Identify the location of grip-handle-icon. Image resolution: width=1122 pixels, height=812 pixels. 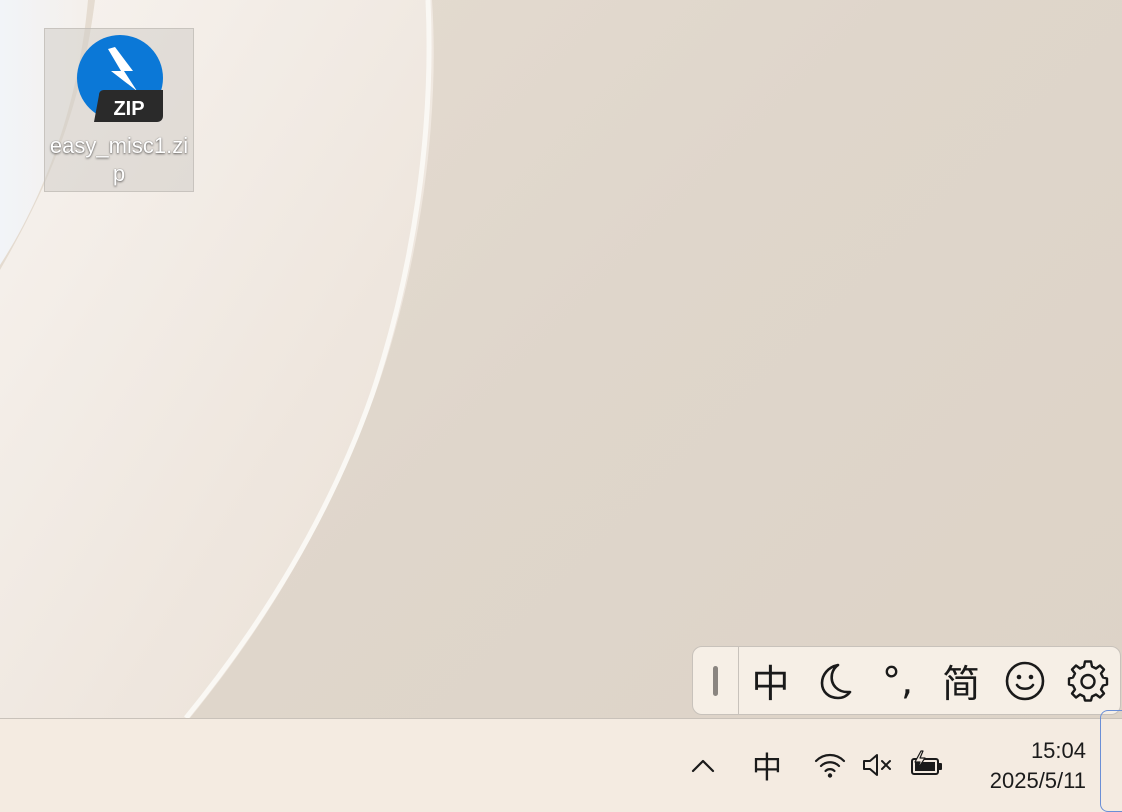
(716, 680).